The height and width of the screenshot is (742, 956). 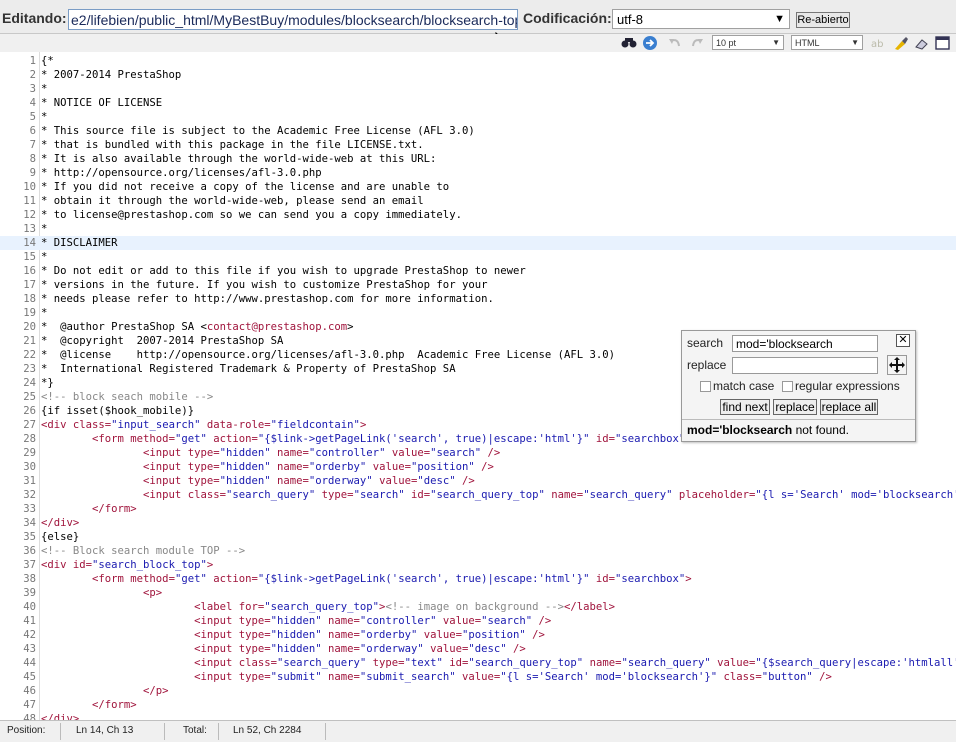 I want to click on replace-input, so click(x=805, y=365).